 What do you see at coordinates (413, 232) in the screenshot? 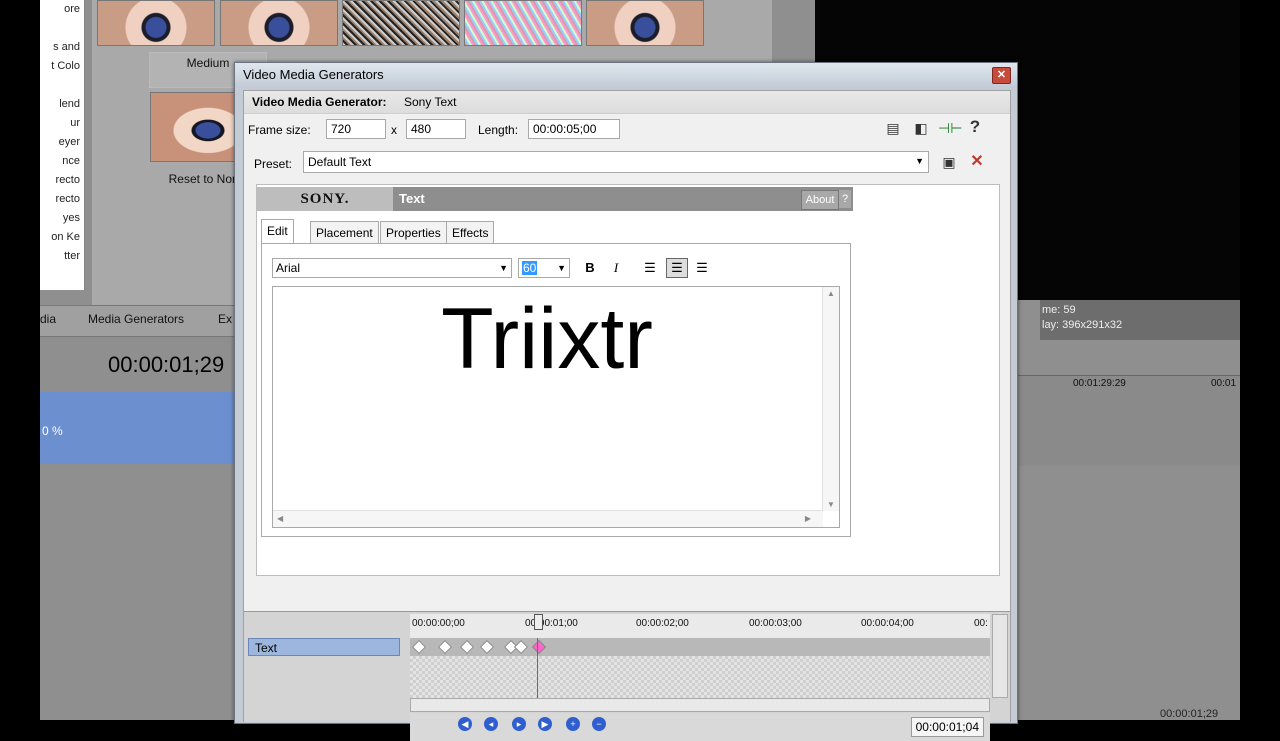
I see `tab-properties: Properties` at bounding box center [413, 232].